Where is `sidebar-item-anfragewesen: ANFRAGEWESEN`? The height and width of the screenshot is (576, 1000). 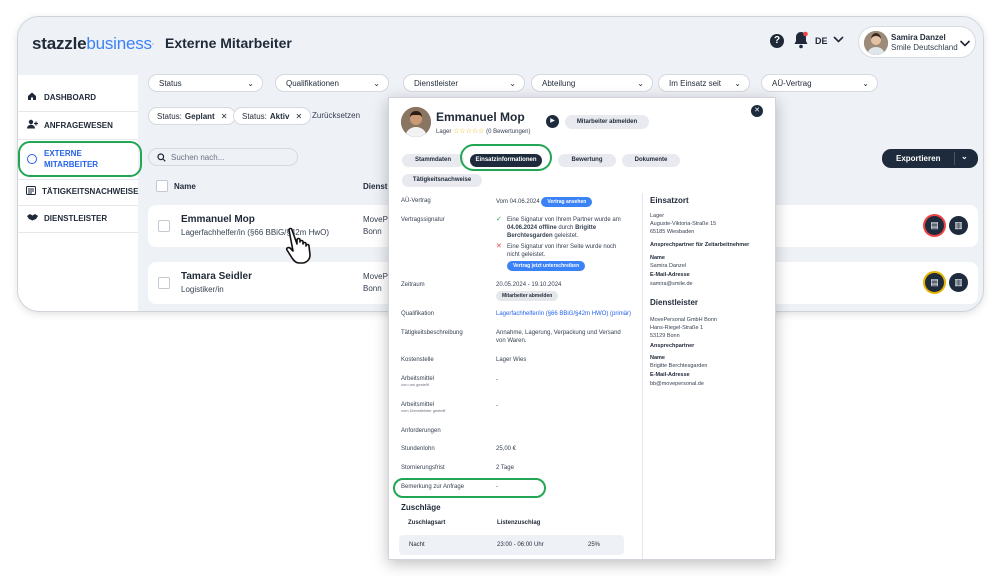
sidebar-item-anfragewesen: ANFRAGEWESEN is located at coordinates (78, 125).